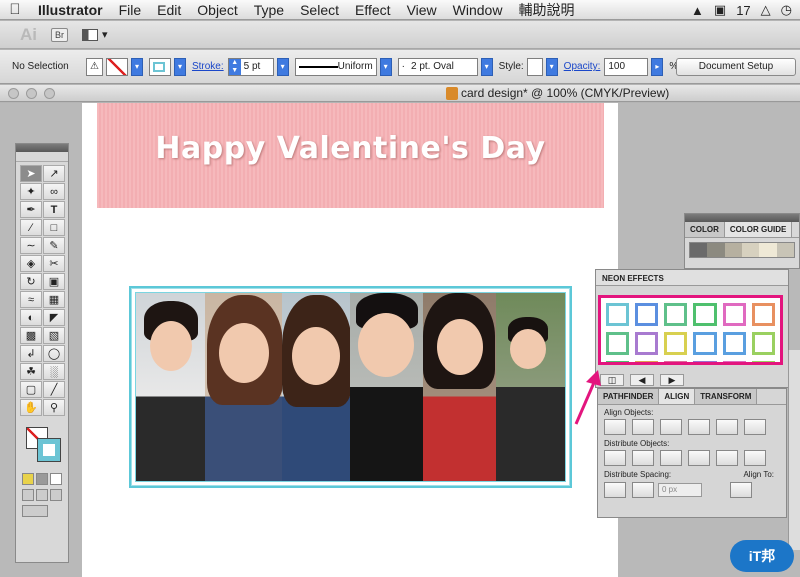 Image resolution: width=800 pixels, height=577 pixels. What do you see at coordinates (680, 490) in the screenshot?
I see `spacing-value-field: 0 px` at bounding box center [680, 490].